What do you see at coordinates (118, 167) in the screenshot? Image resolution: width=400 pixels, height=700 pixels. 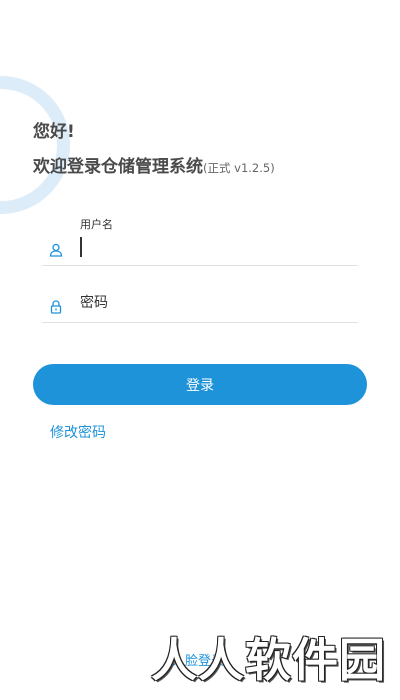 I see `welcome-text: 欢迎登录仓储管理系统` at bounding box center [118, 167].